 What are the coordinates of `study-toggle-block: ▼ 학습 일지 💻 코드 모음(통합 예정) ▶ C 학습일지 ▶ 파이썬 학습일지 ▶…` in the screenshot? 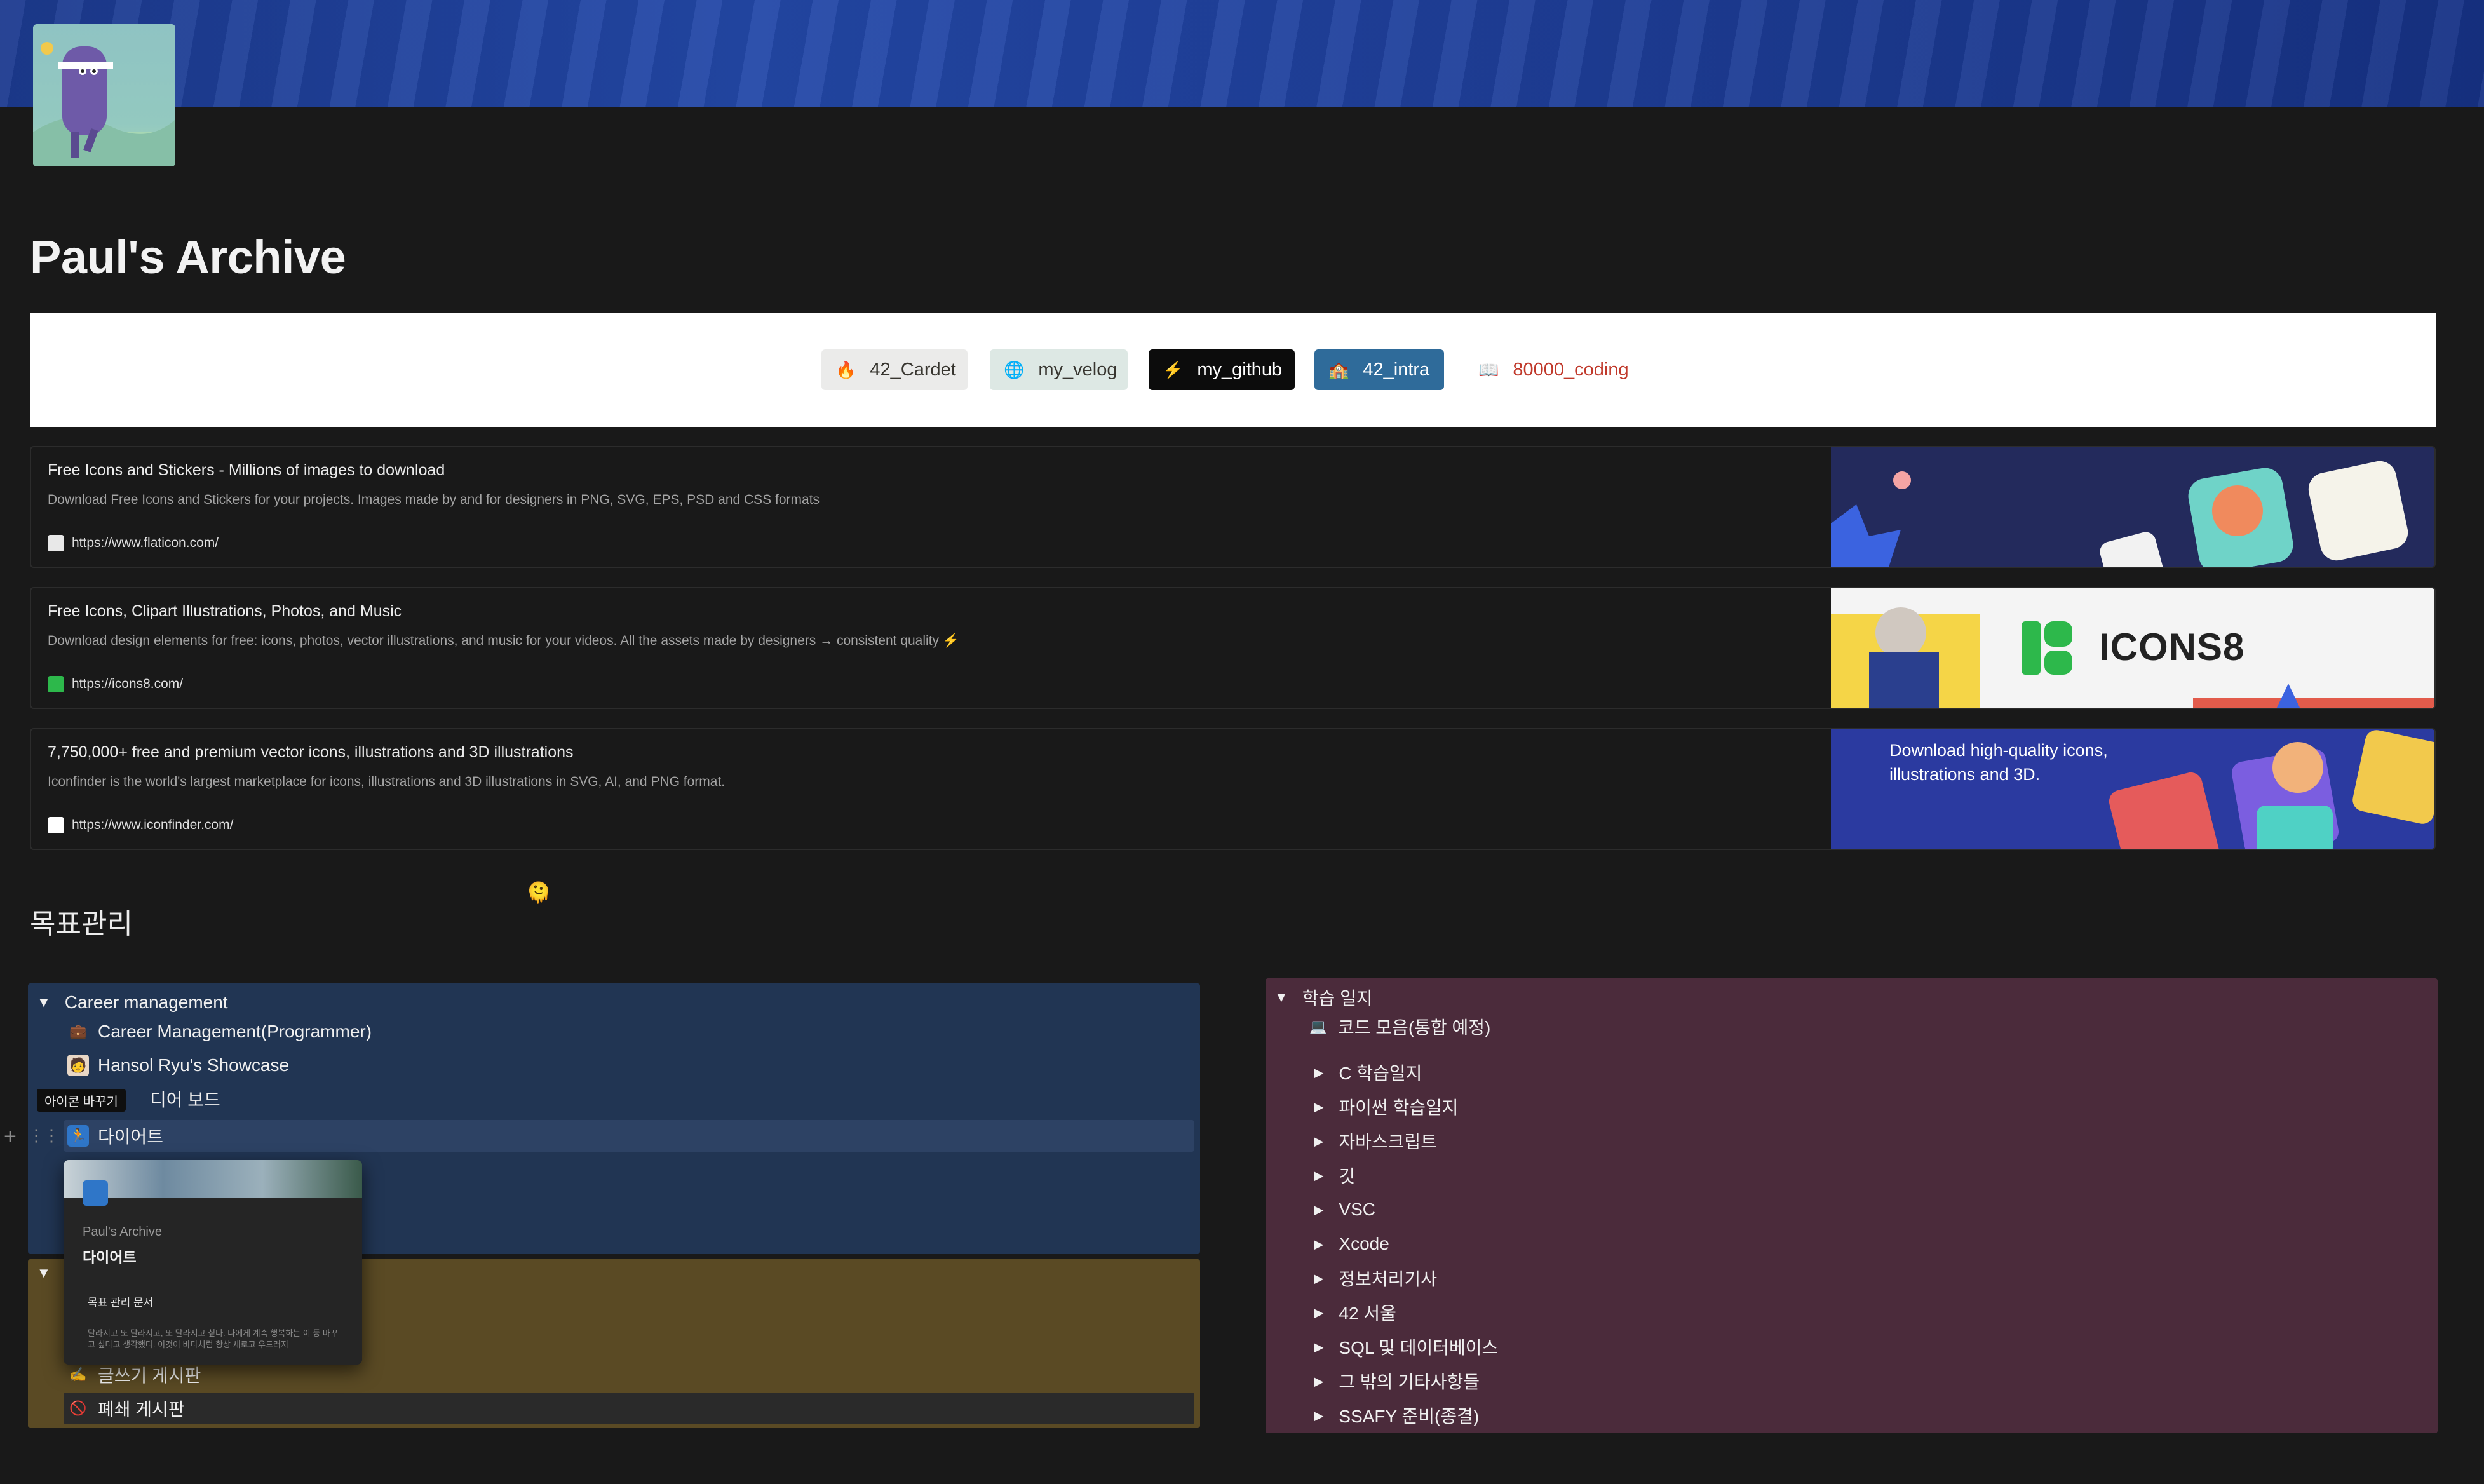 It's located at (1852, 1205).